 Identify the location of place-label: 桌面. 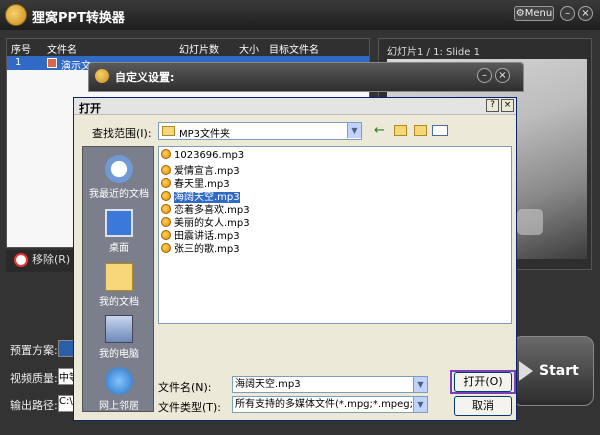
(119, 248).